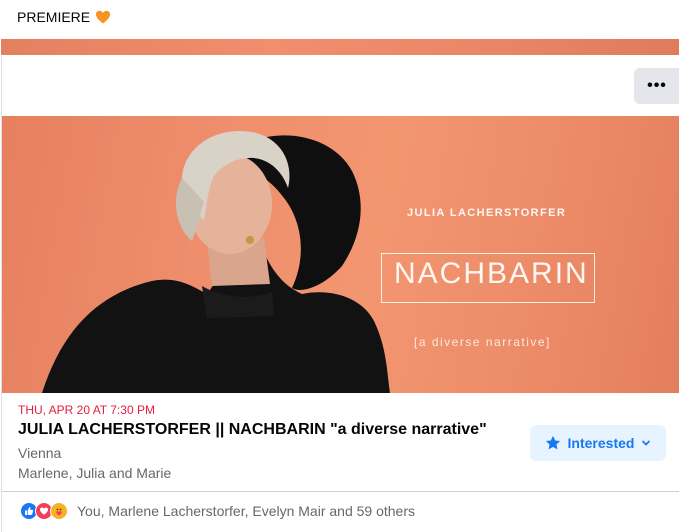 This screenshot has width=679, height=532. I want to click on event-location: Vienna, so click(40, 453).